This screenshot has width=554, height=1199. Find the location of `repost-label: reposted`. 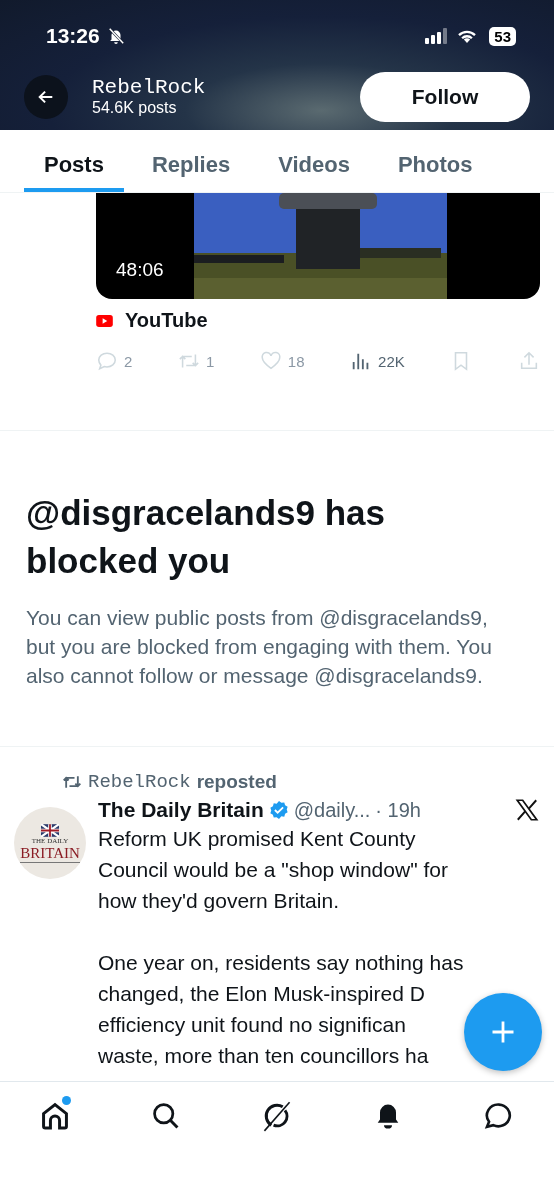

repost-label: reposted is located at coordinates (236, 782).